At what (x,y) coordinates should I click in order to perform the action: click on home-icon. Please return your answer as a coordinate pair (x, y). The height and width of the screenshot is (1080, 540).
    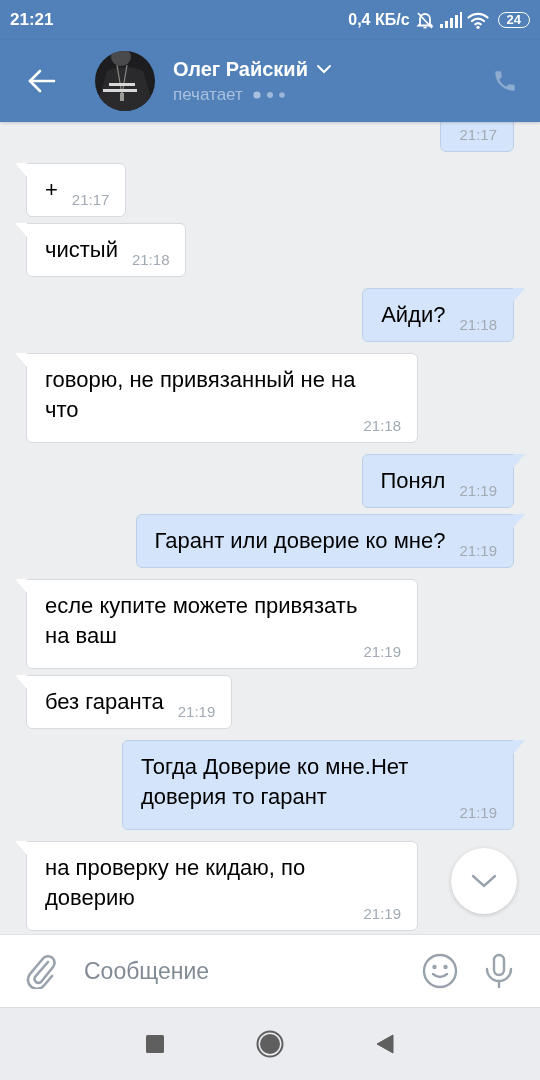
    Looking at the image, I should click on (270, 1044).